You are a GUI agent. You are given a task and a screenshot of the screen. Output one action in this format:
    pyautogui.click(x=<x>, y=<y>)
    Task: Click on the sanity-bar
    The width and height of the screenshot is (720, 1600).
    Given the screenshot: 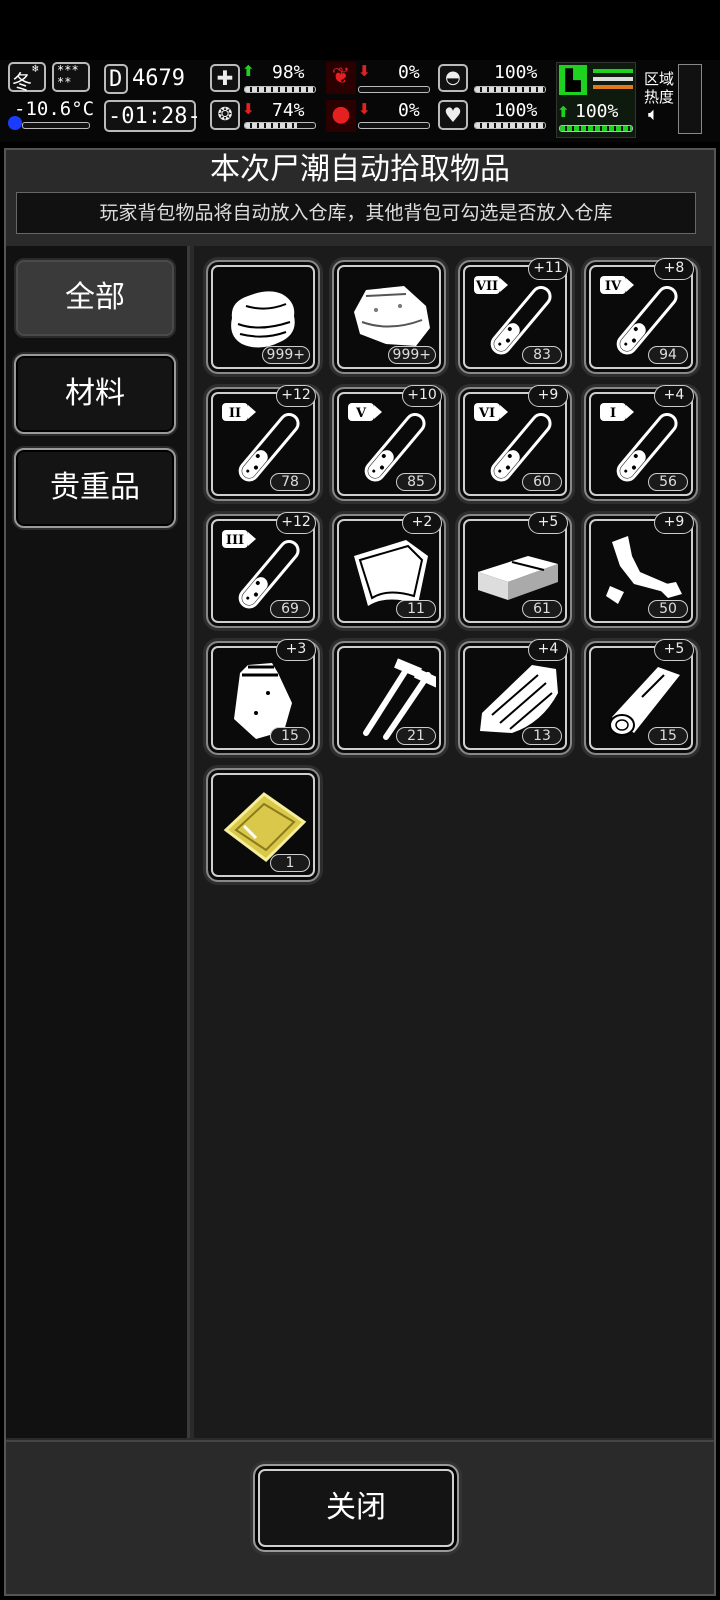 What is the action you would take?
    pyautogui.click(x=280, y=125)
    